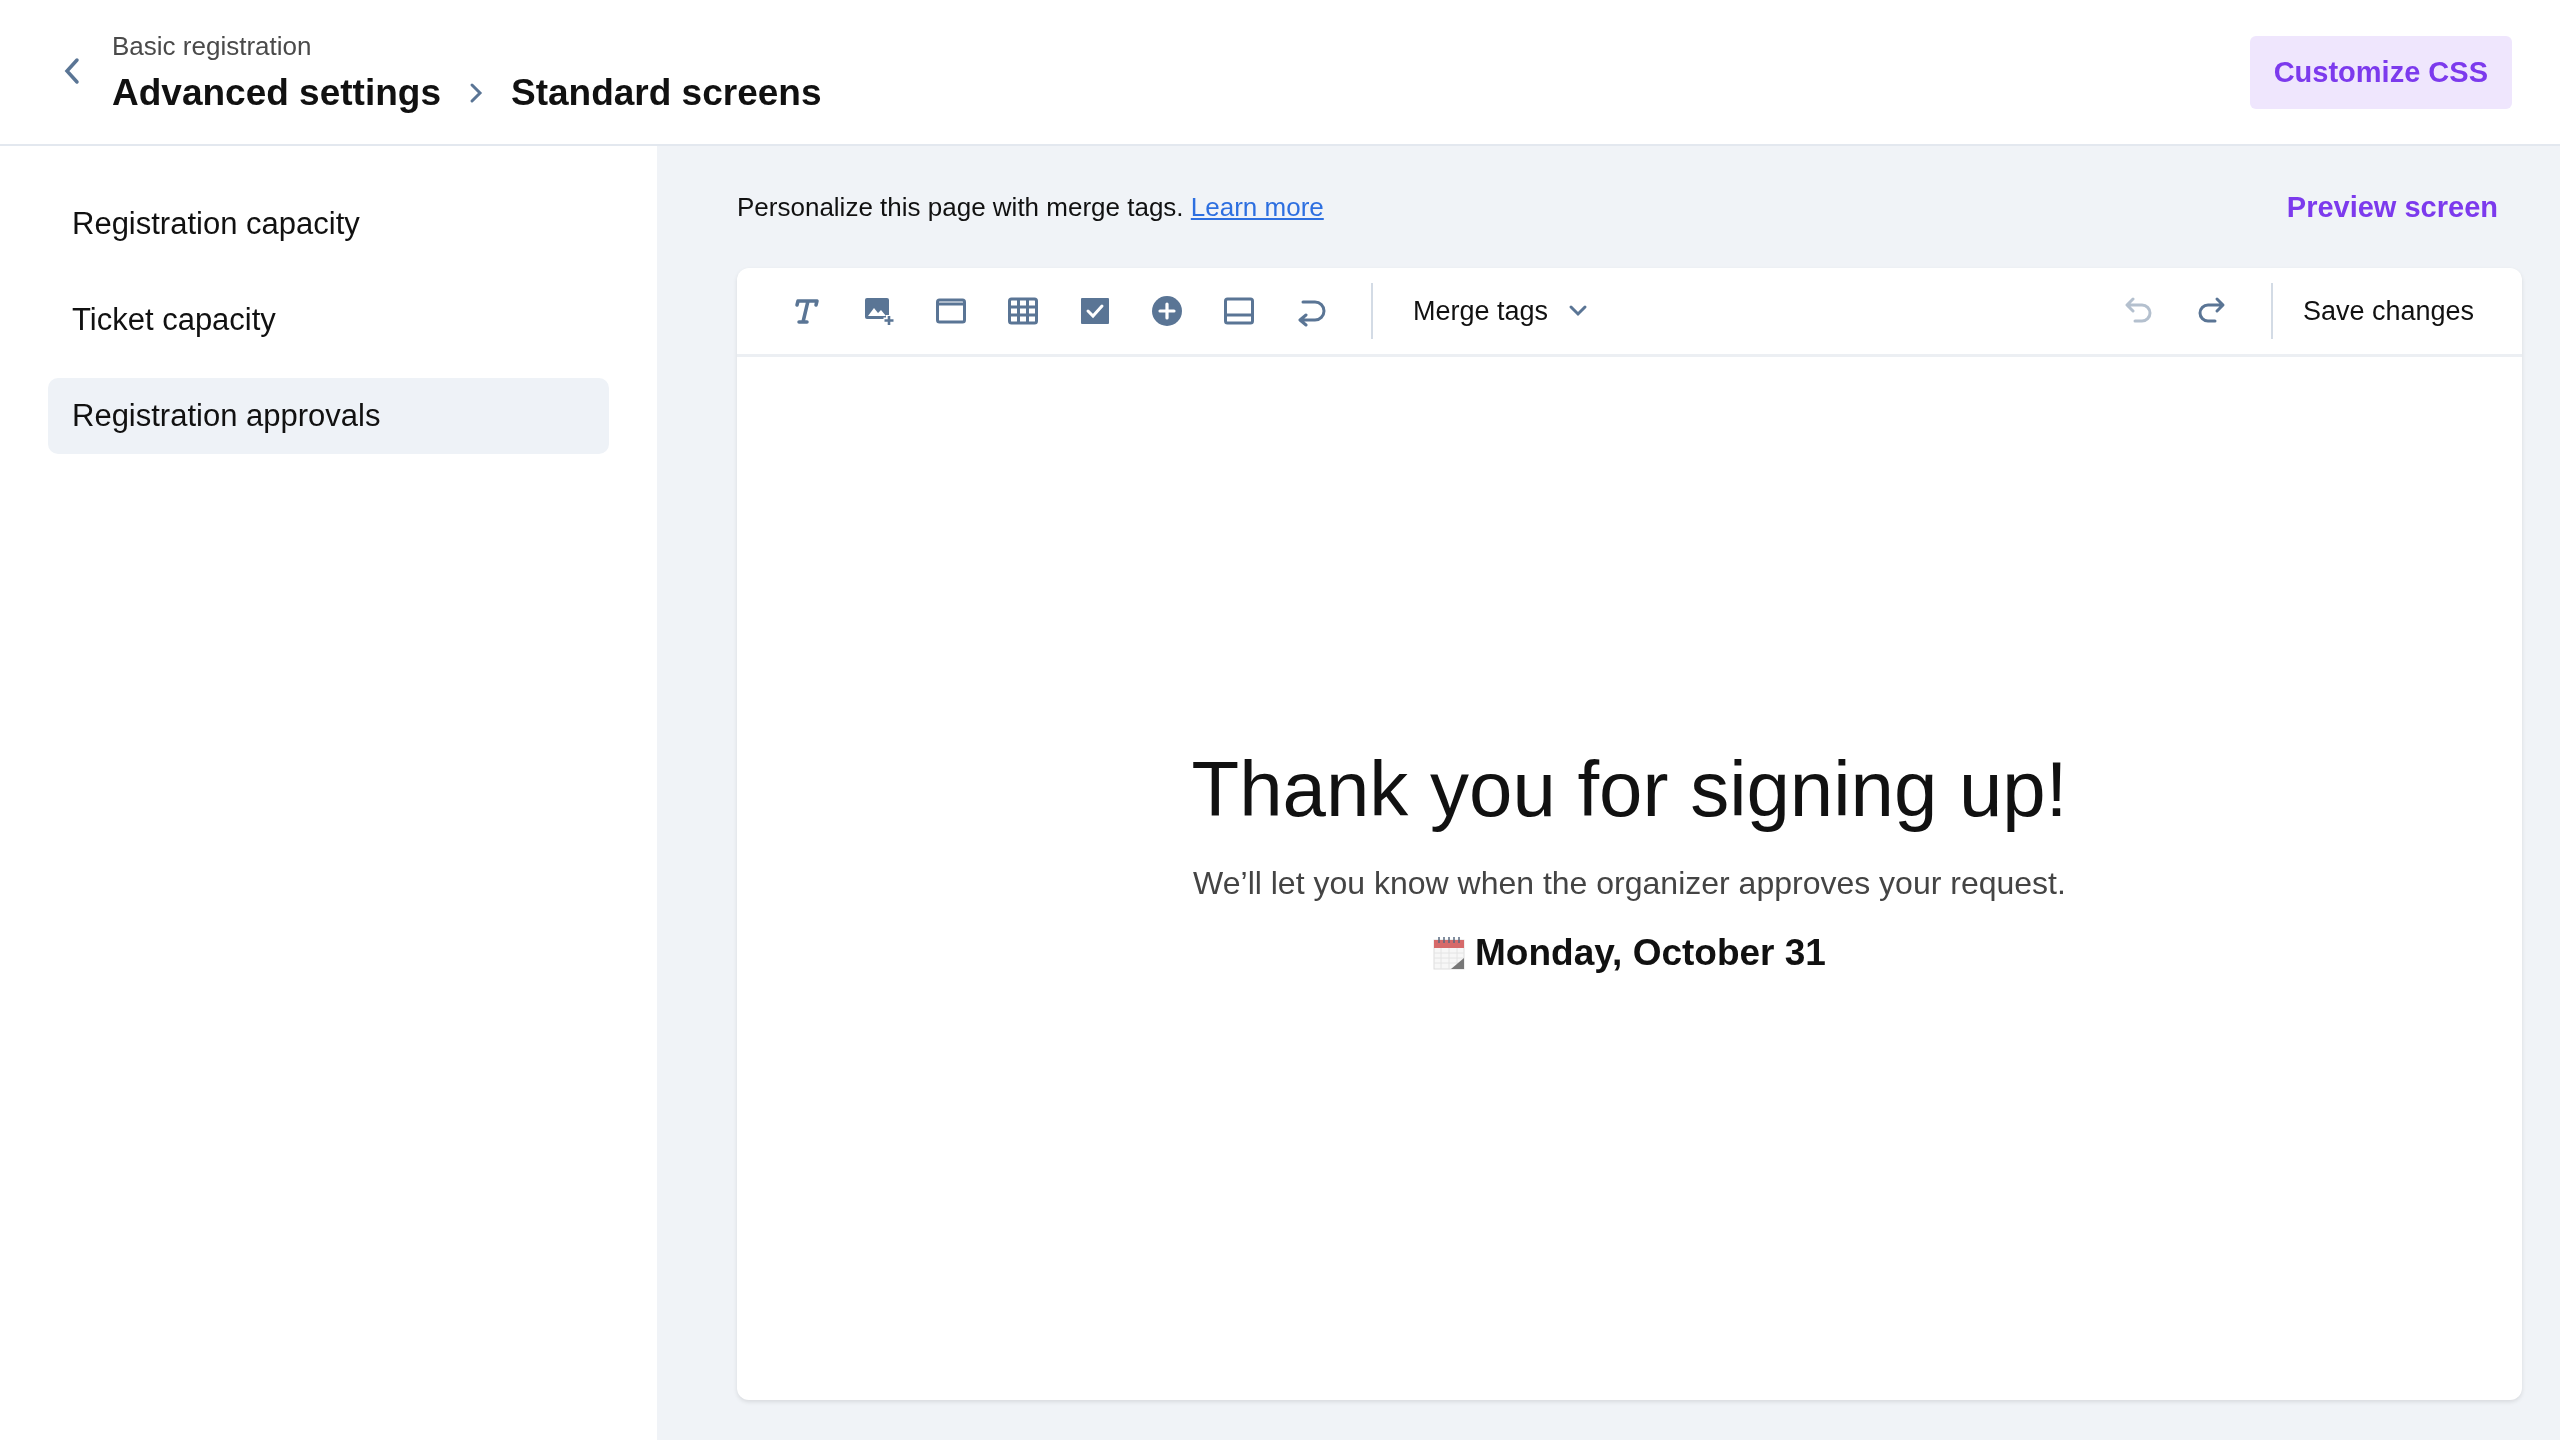  I want to click on footer-layout-icon, so click(1239, 311).